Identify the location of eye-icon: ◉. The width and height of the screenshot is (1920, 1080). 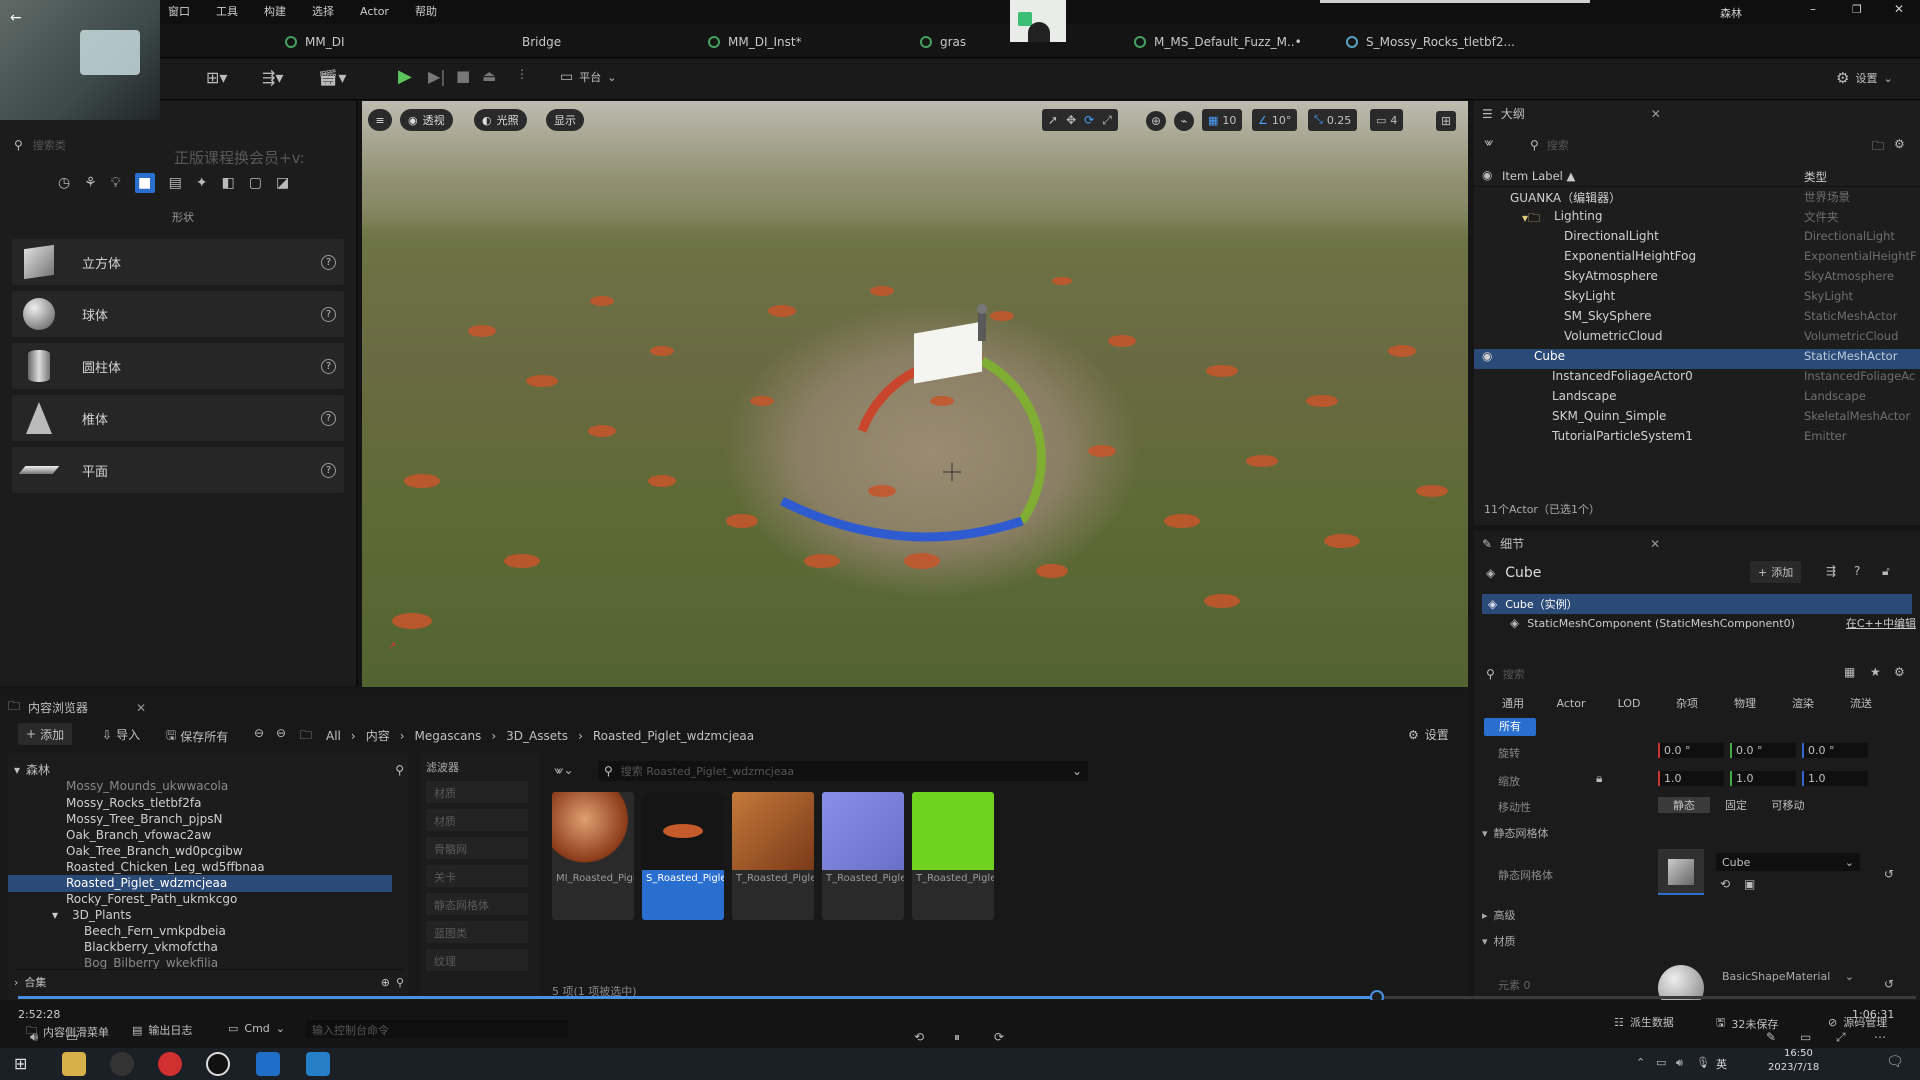
(1487, 175).